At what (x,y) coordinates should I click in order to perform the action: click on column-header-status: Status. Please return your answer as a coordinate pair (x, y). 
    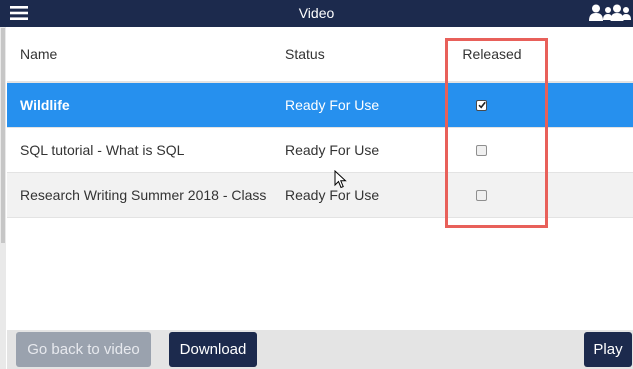
    Looking at the image, I should click on (360, 54).